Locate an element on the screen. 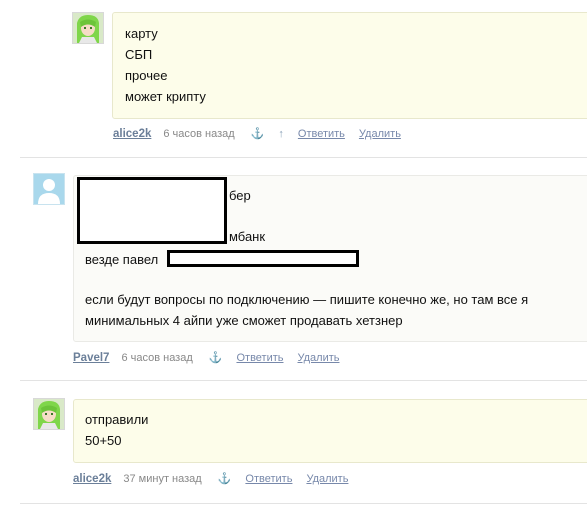 The width and height of the screenshot is (587, 531). comment-text-line: карту is located at coordinates (141, 33).